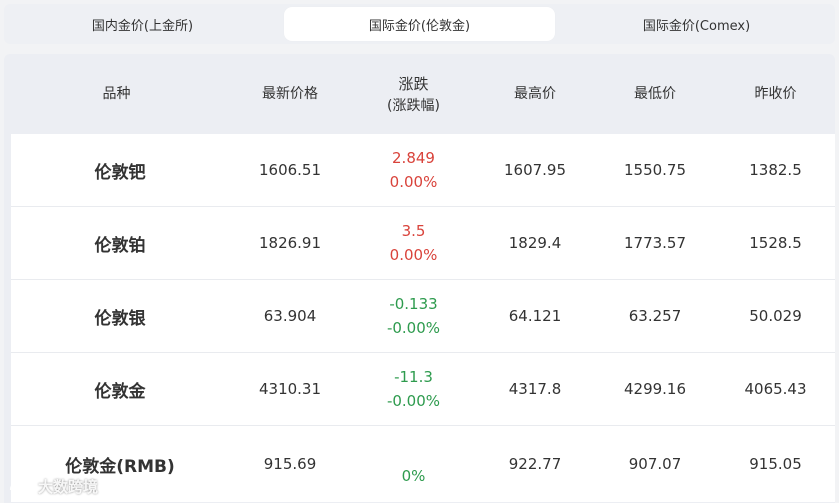  Describe the element at coordinates (290, 316) in the screenshot. I see `row-price: 63.904` at that location.